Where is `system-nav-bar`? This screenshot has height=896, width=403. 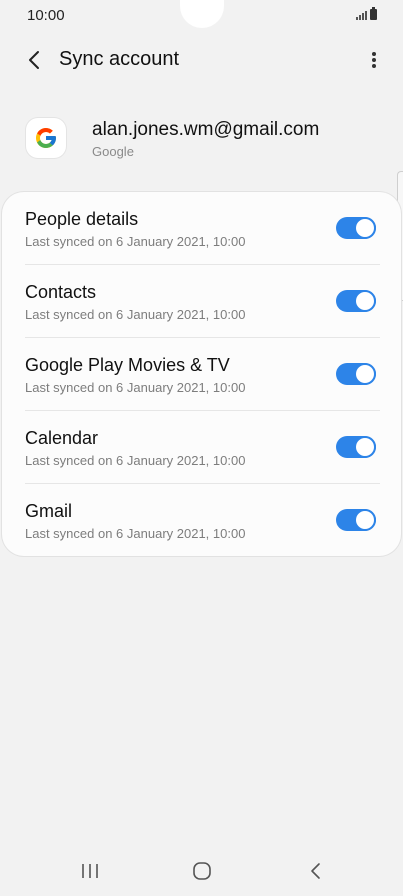
system-nav-bar is located at coordinates (201, 871).